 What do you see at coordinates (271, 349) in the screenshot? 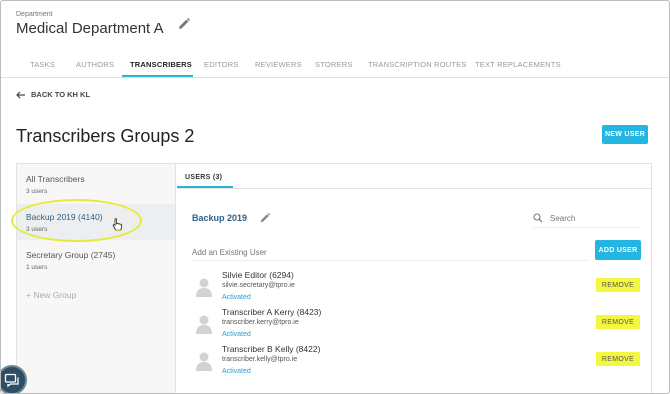
I see `user-name: Transcriber B Kelly (8422)` at bounding box center [271, 349].